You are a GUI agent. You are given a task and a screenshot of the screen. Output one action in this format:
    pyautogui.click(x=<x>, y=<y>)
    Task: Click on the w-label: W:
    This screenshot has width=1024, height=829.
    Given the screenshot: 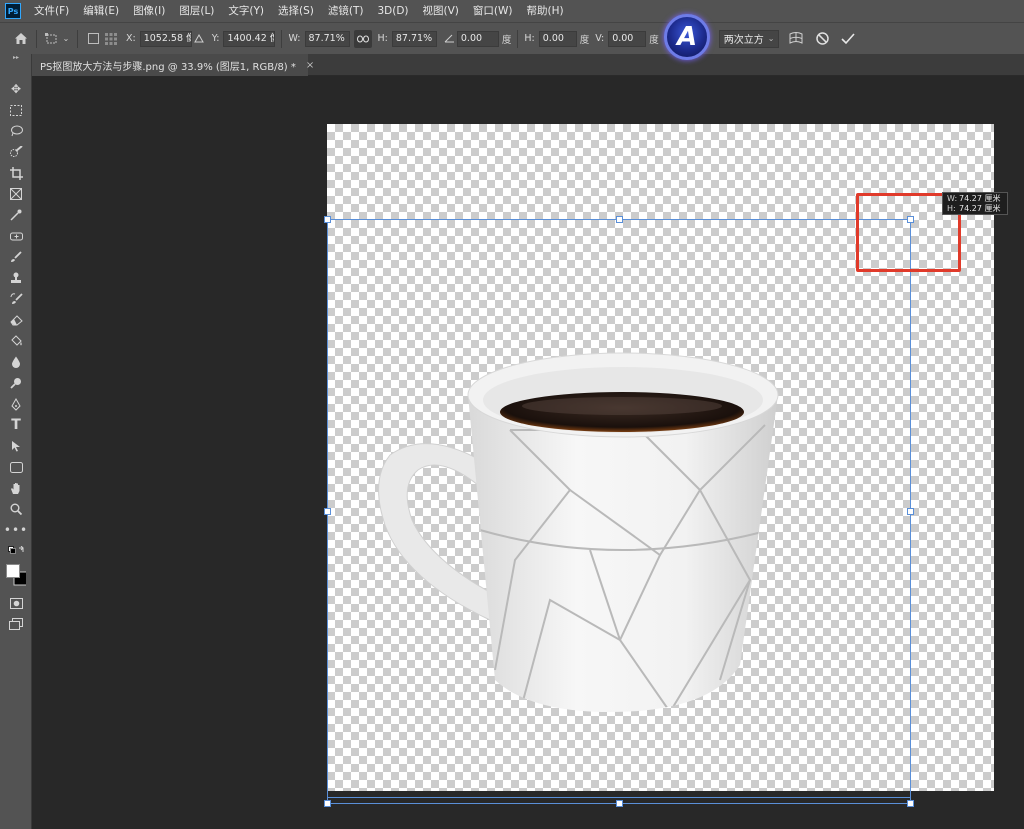 What is the action you would take?
    pyautogui.click(x=294, y=38)
    